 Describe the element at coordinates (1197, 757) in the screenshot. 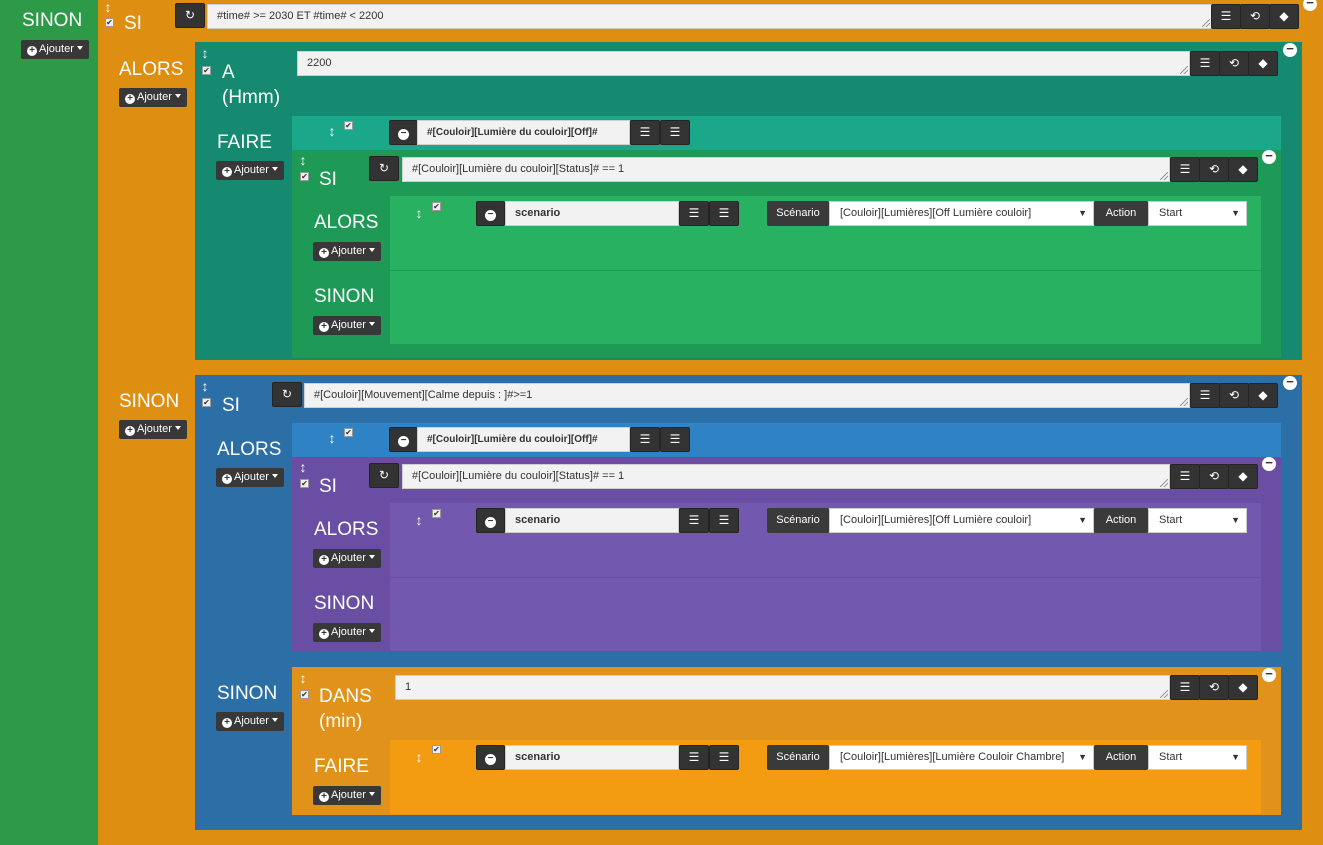

I see `dans-action-select: Start ▼` at that location.